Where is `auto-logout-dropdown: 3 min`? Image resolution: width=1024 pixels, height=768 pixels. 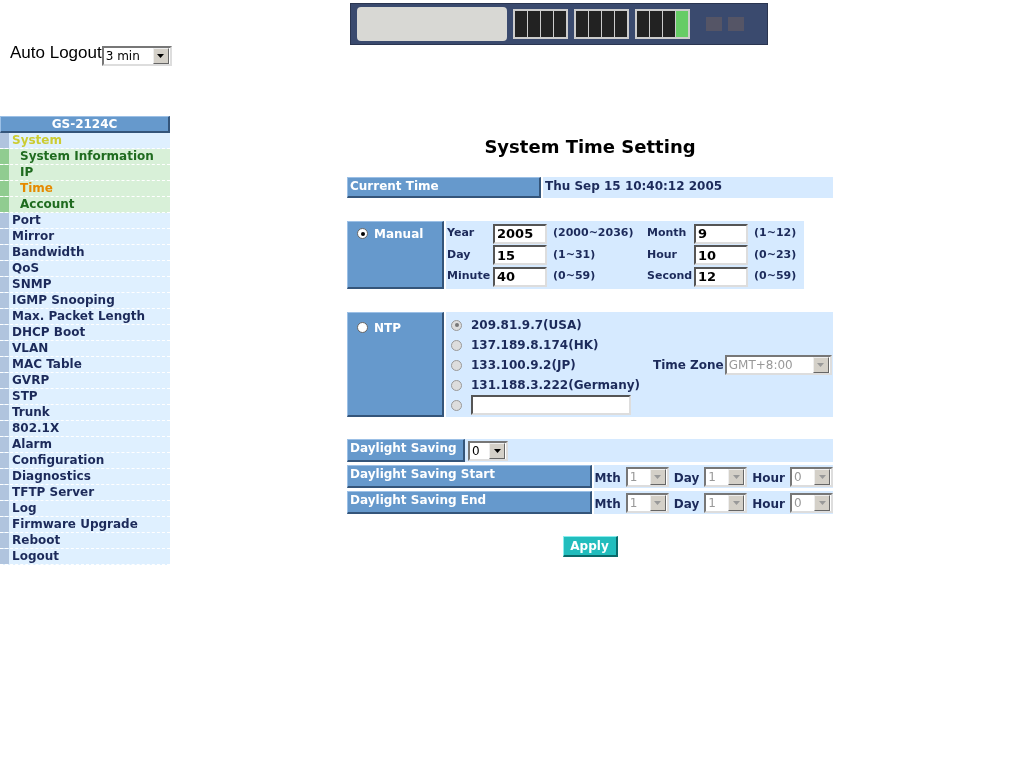
auto-logout-dropdown: 3 min is located at coordinates (136, 56).